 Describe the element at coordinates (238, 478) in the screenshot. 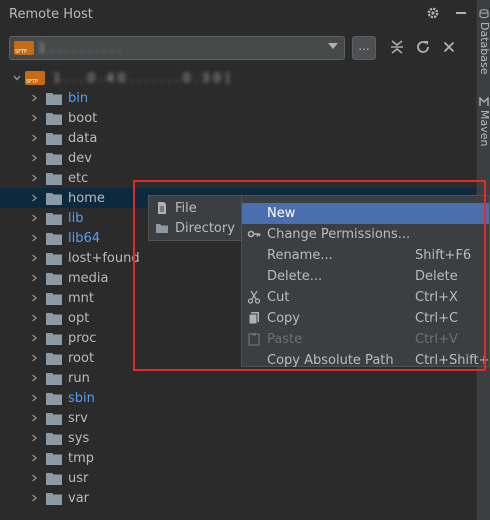

I see `tree-item-usr: usr` at that location.